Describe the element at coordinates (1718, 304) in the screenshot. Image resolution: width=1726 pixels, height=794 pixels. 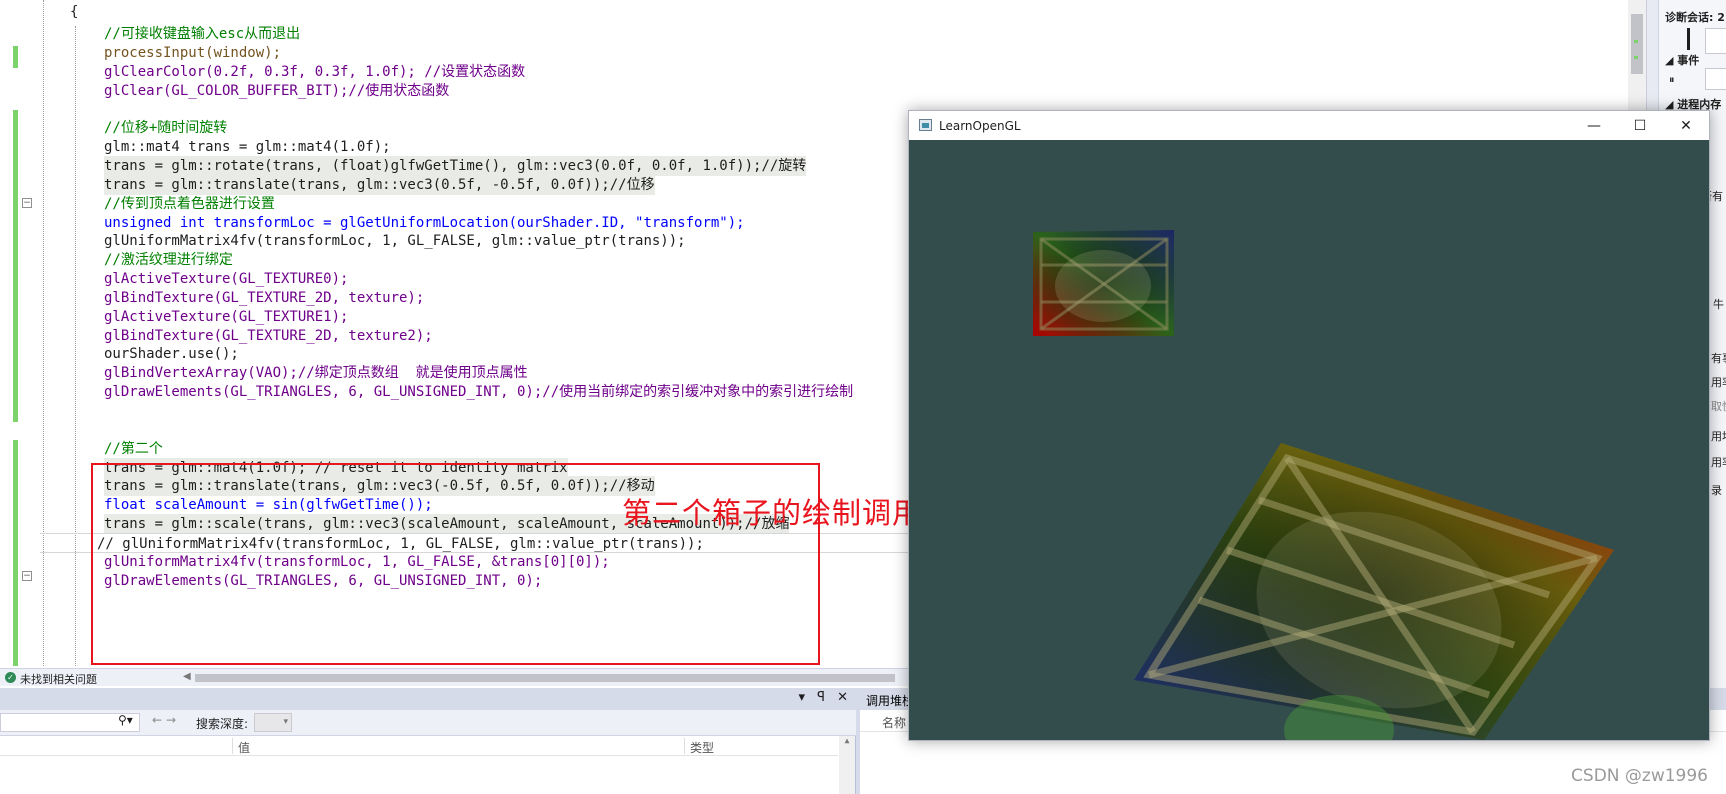
I see `panel-text-fragment: 牛` at that location.